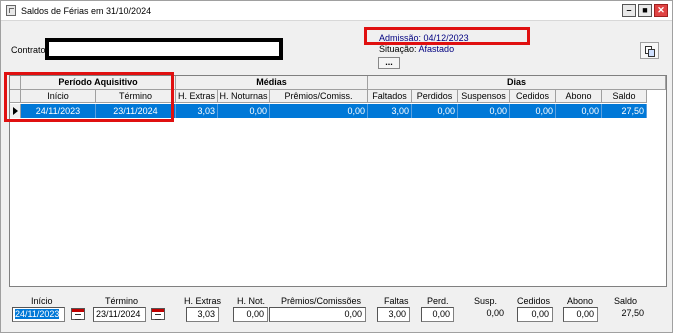  What do you see at coordinates (651, 53) in the screenshot?
I see `copy-icon-front-page` at bounding box center [651, 53].